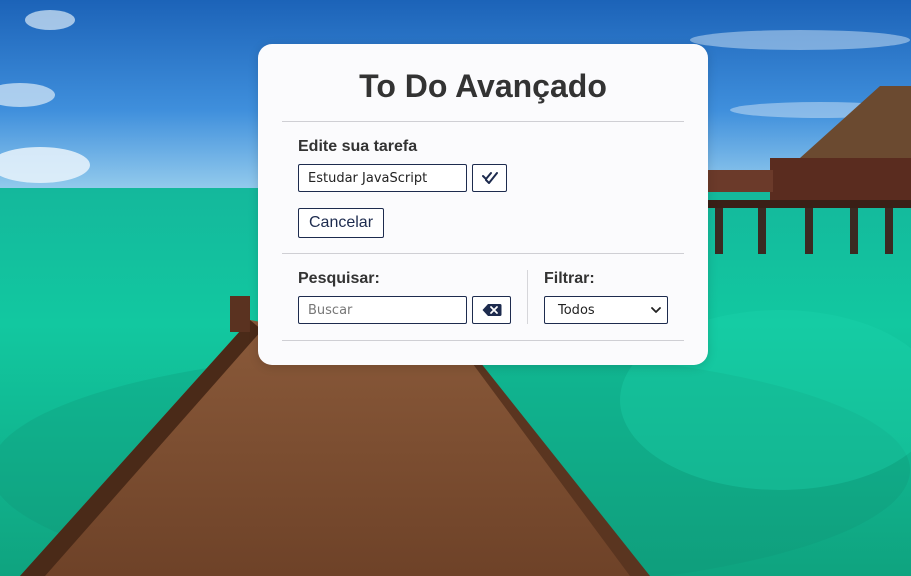 The width and height of the screenshot is (911, 576). What do you see at coordinates (483, 121) in the screenshot?
I see `divider-top` at bounding box center [483, 121].